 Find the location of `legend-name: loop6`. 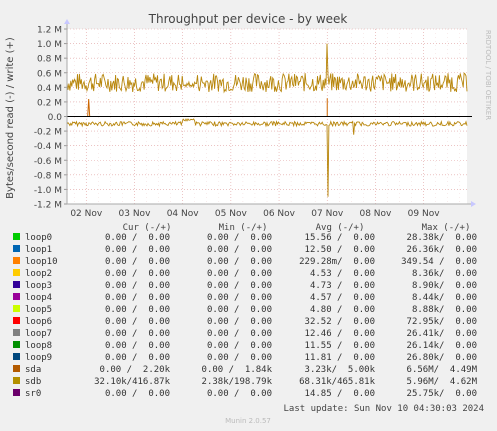

legend-name: loop6 is located at coordinates (38, 322).